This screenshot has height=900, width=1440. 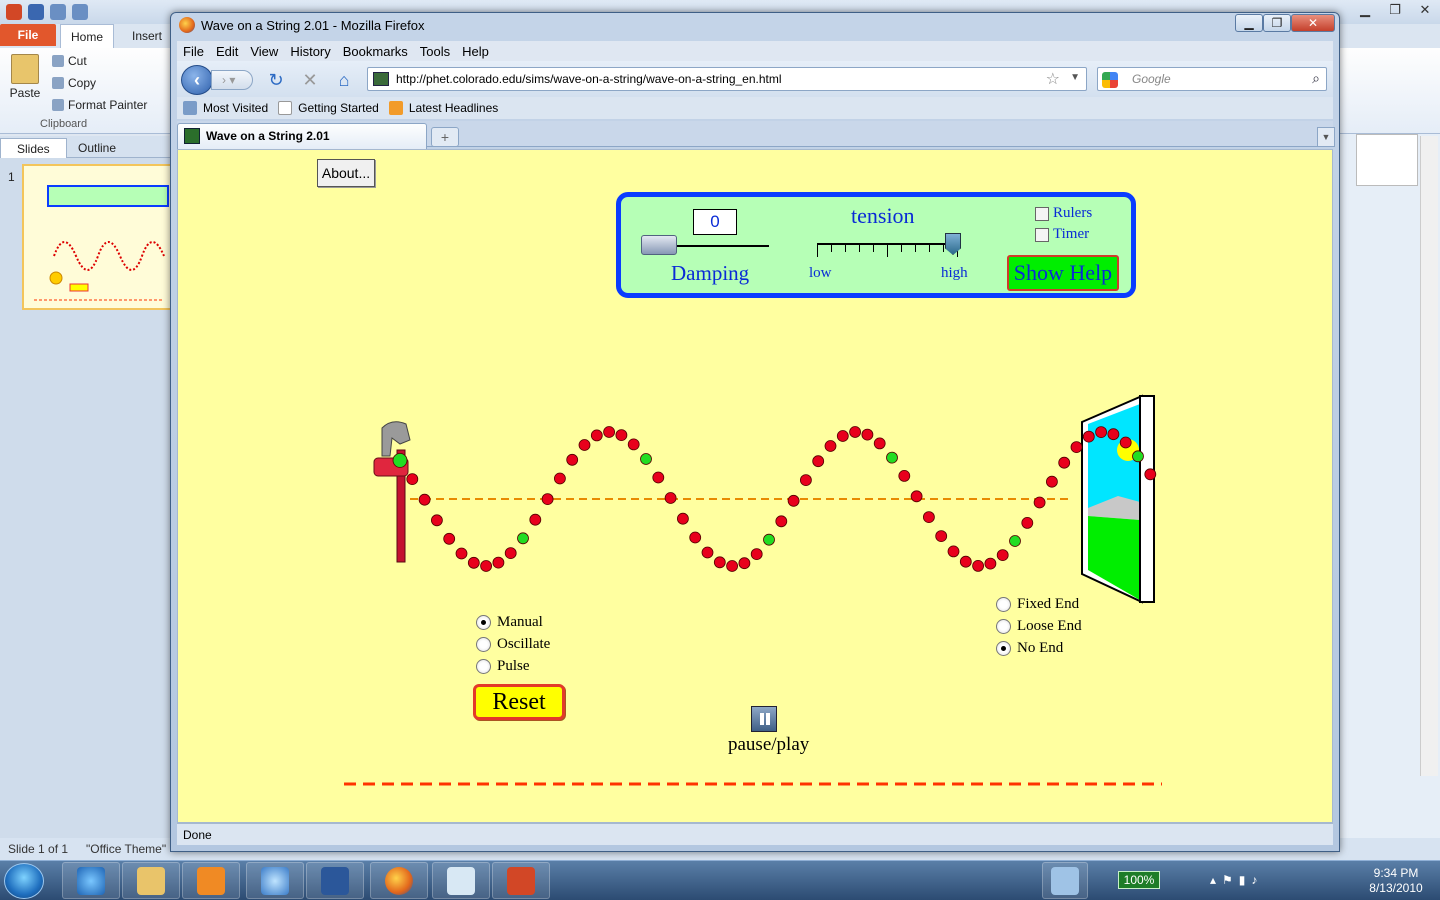 What do you see at coordinates (58, 105) in the screenshot?
I see `paintbrush-icon` at bounding box center [58, 105].